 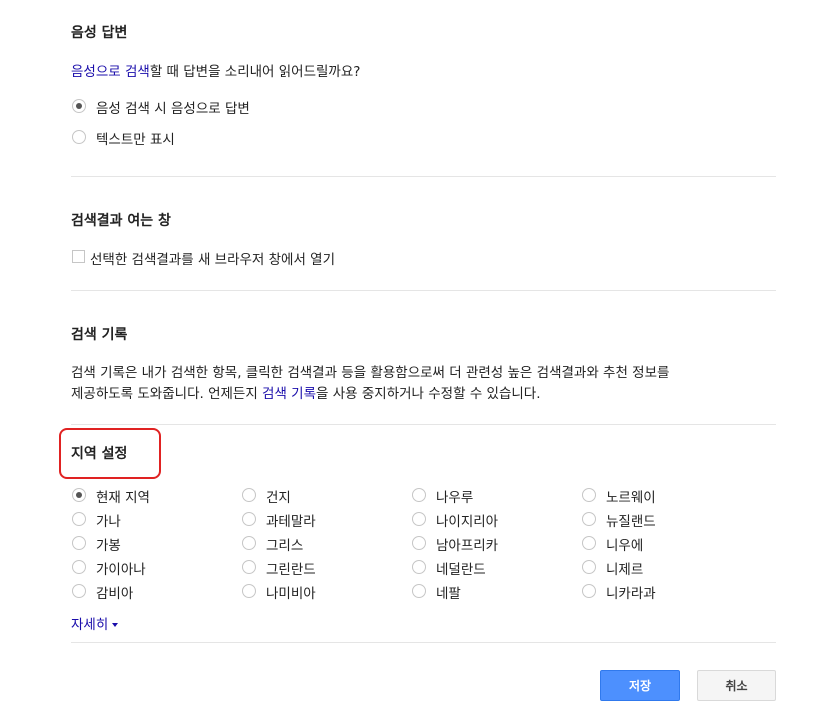 I want to click on region-label: 가이아나, so click(x=121, y=570).